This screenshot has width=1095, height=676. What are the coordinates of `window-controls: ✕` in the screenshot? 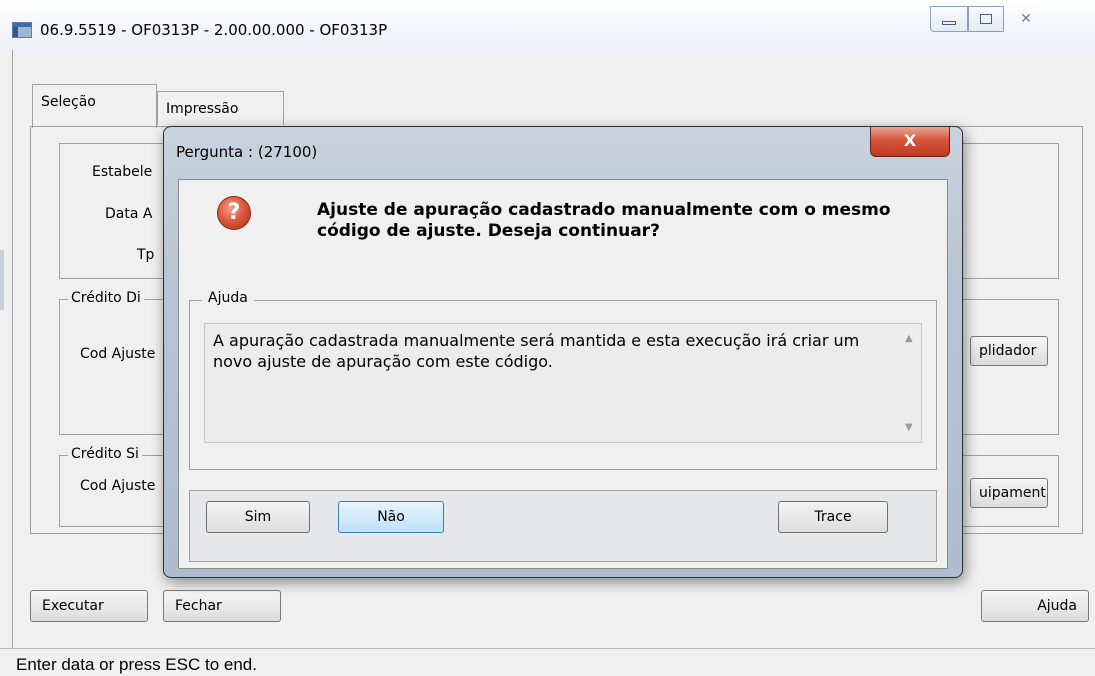 It's located at (1012, 22).